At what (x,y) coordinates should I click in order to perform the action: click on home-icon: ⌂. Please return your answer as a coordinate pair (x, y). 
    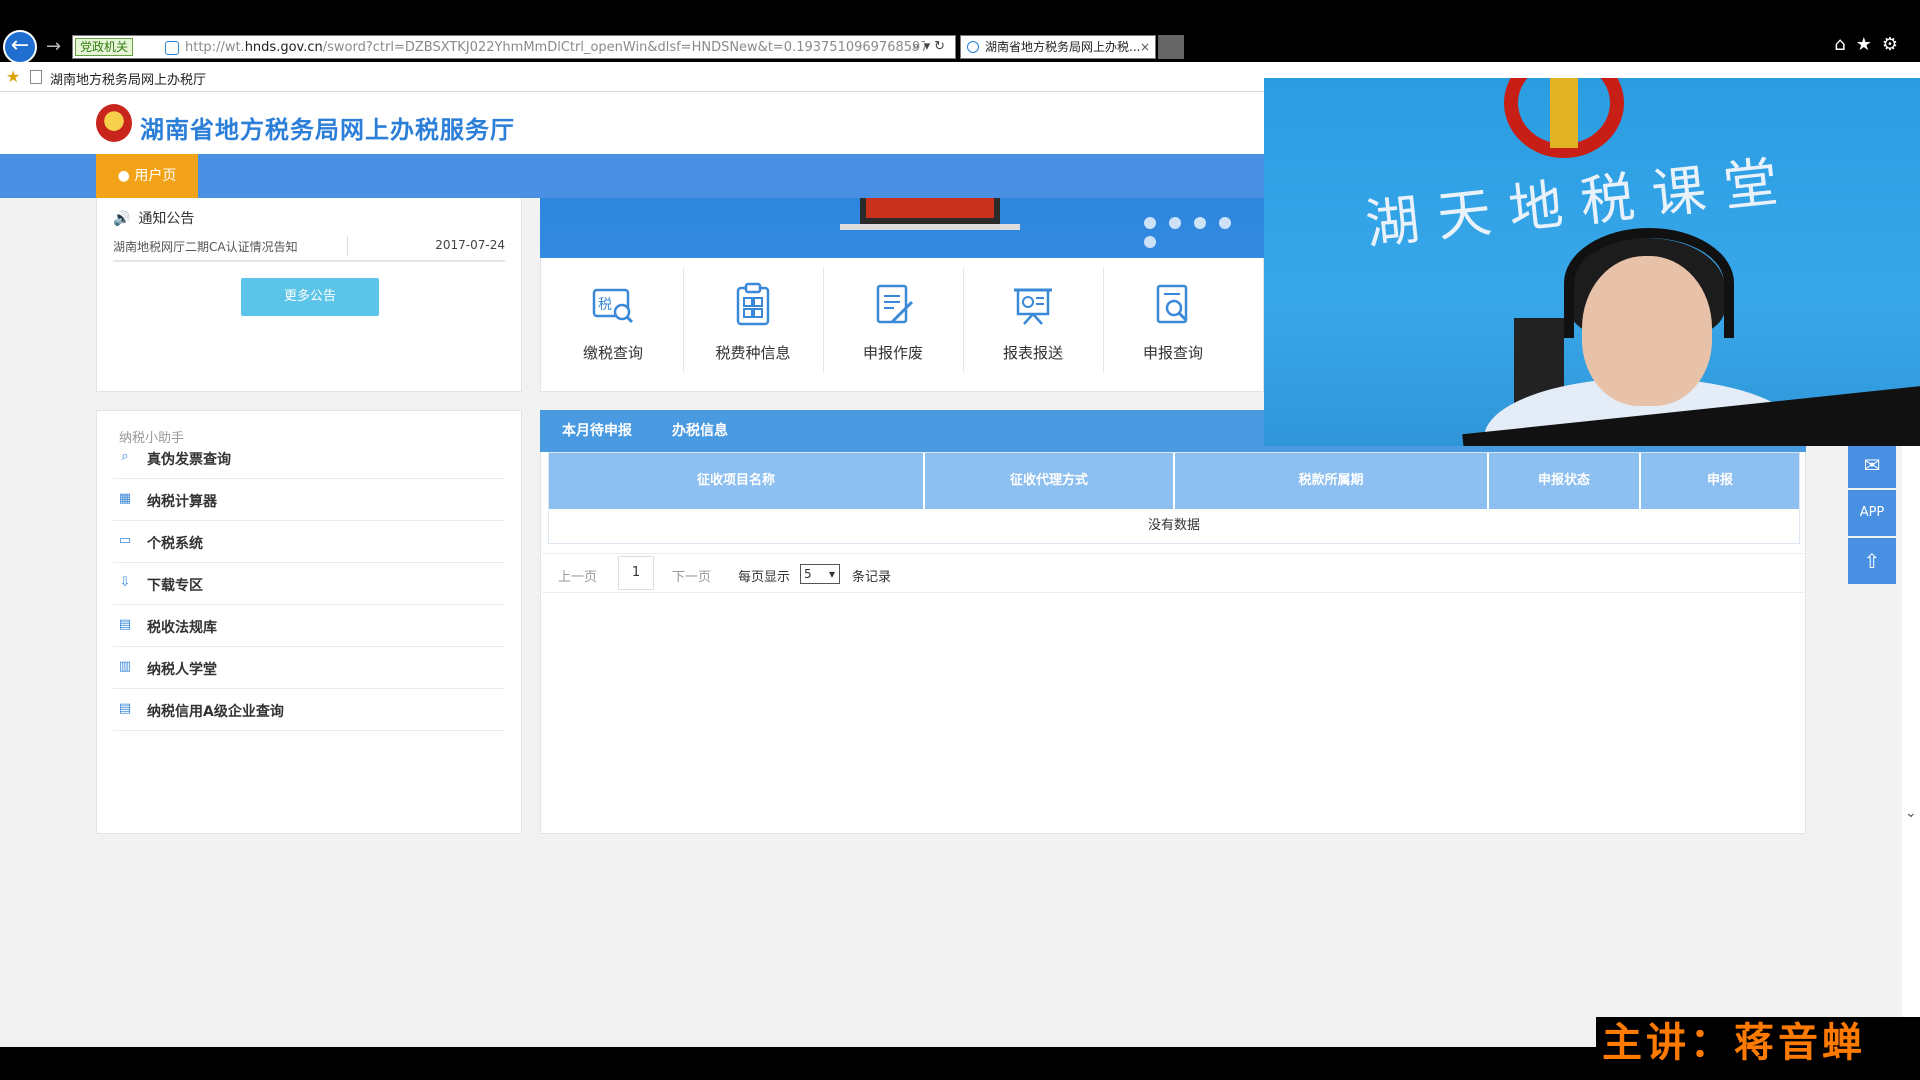
    Looking at the image, I should click on (1844, 44).